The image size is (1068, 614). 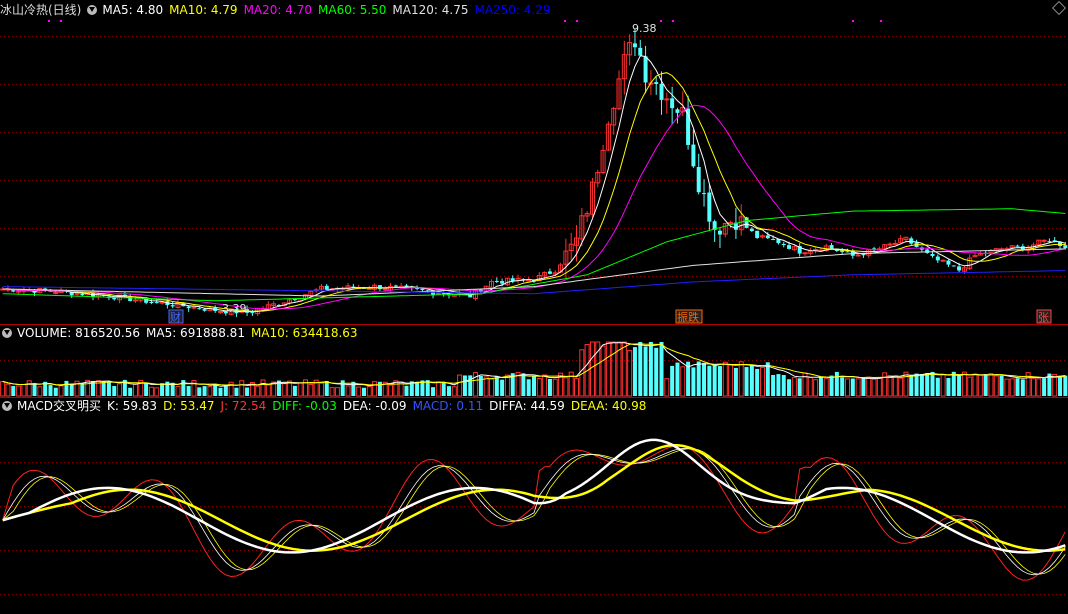 What do you see at coordinates (92, 10) in the screenshot?
I see `settings-gear-icon` at bounding box center [92, 10].